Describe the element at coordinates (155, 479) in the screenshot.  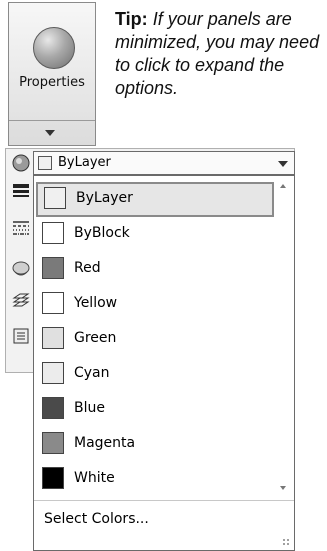
I see `color-option-white: White` at that location.